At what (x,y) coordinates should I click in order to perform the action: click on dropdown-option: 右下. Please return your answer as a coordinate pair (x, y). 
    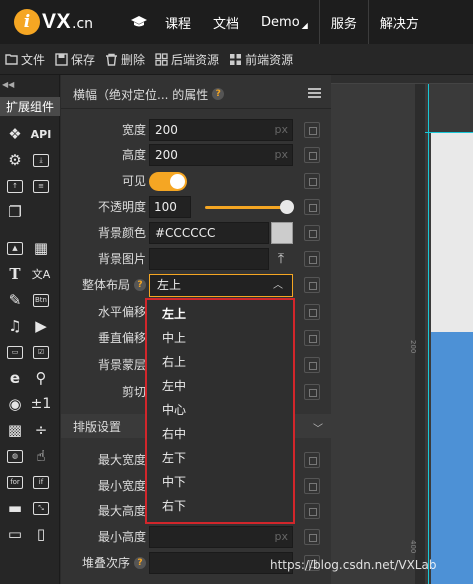
    Looking at the image, I should click on (220, 506).